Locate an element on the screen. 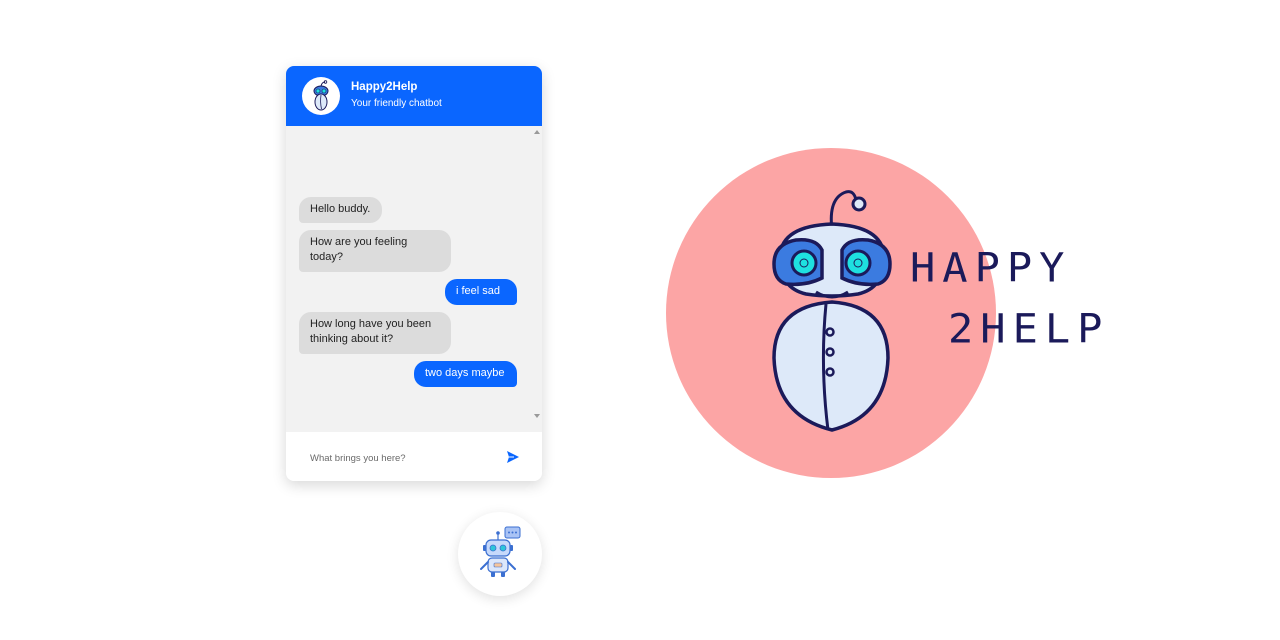  robot-avatar-icon is located at coordinates (321, 95).